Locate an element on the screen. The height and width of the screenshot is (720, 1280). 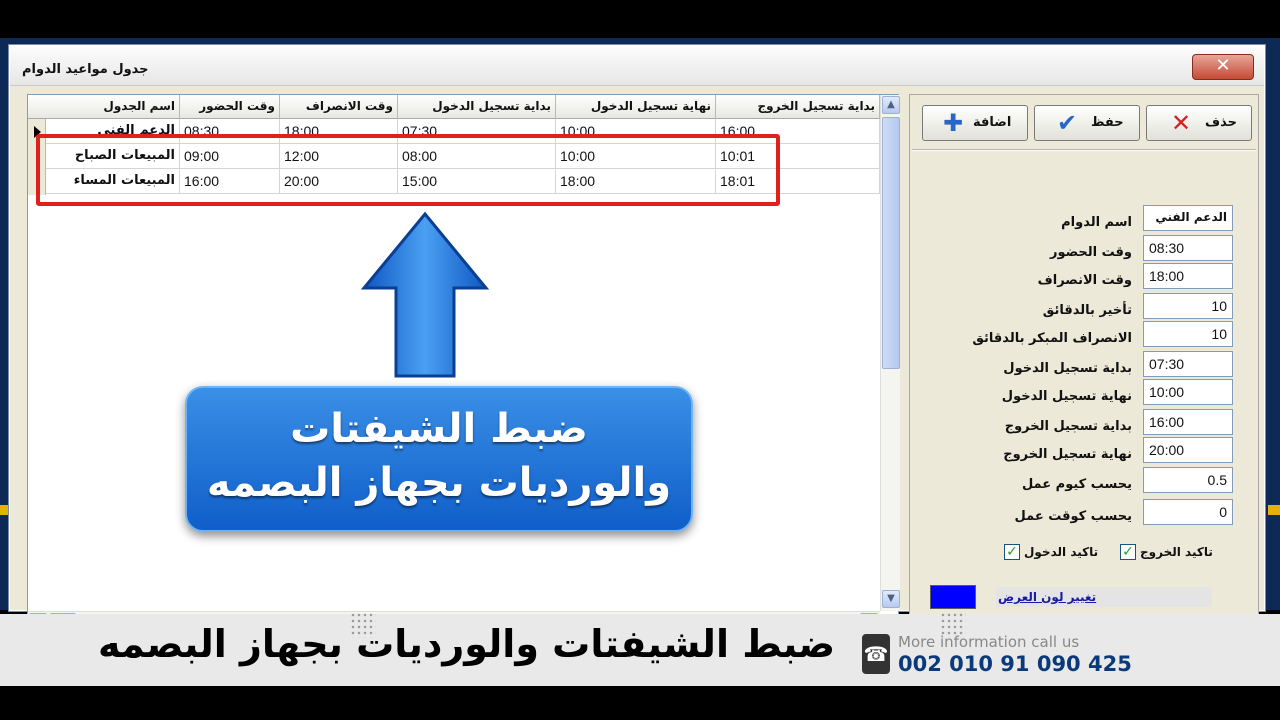
worktime-count-input: 0 is located at coordinates (1188, 512).